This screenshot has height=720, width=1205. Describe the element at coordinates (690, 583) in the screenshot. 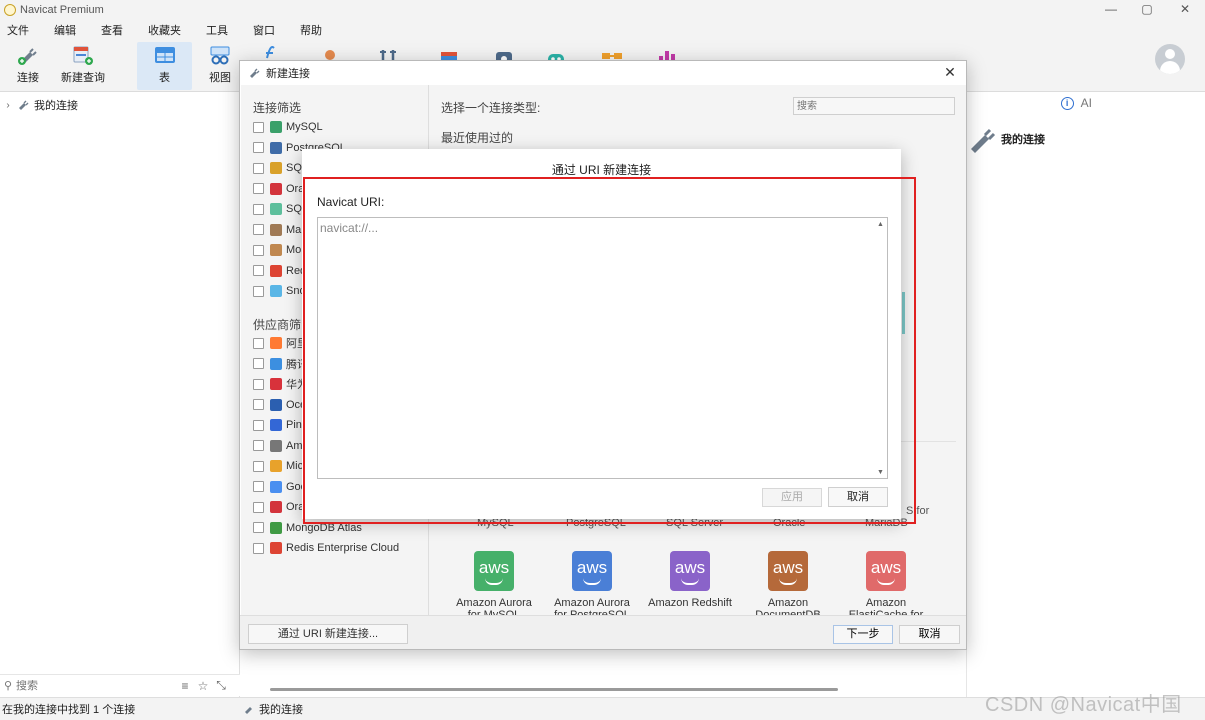

I see `connection-type-tile: aws Amazon Redshift` at that location.